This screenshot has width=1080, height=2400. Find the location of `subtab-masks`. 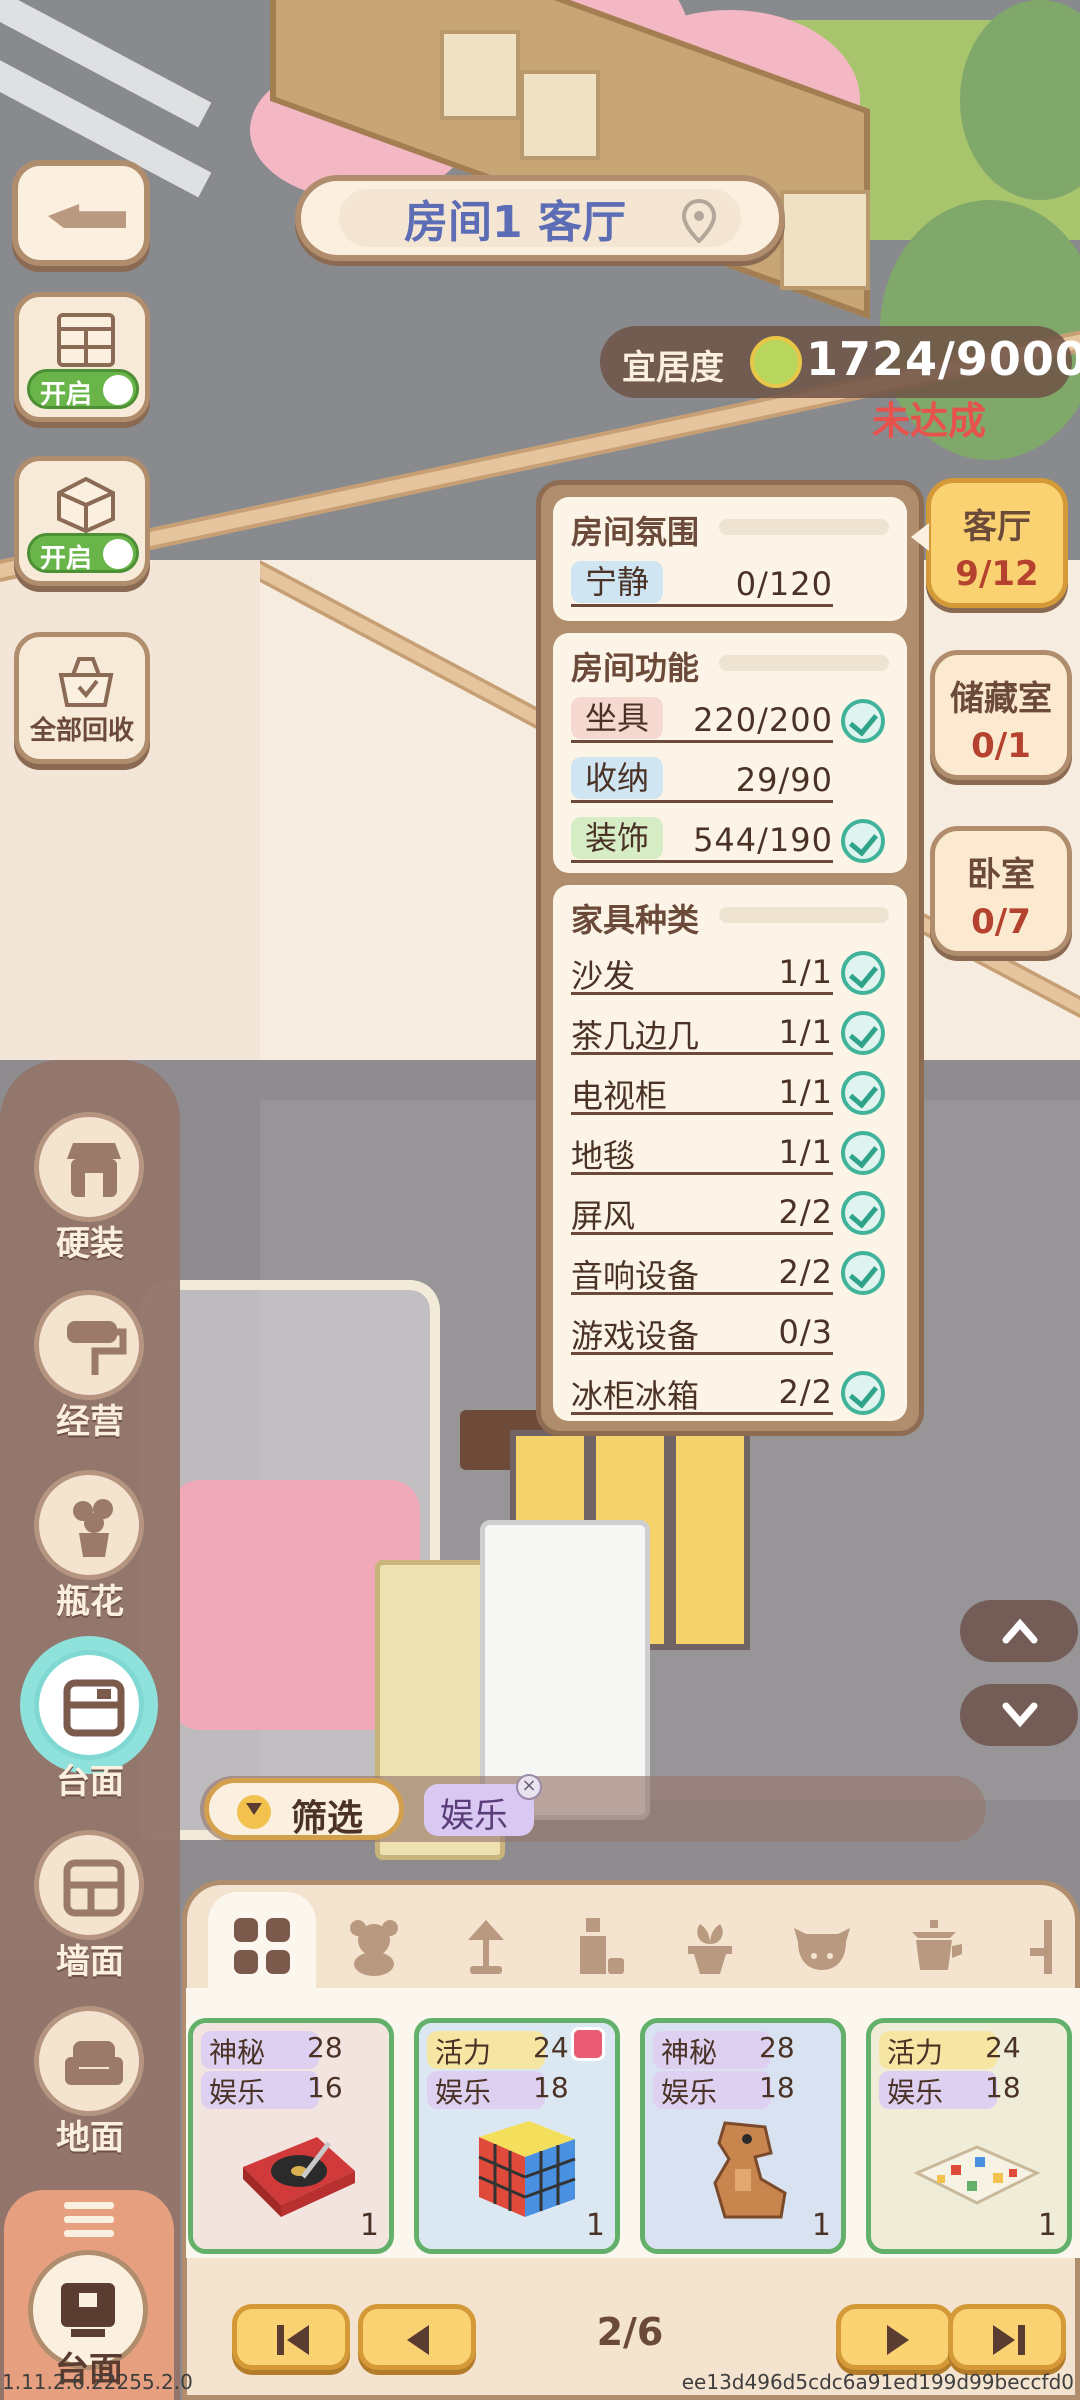

subtab-masks is located at coordinates (822, 1942).